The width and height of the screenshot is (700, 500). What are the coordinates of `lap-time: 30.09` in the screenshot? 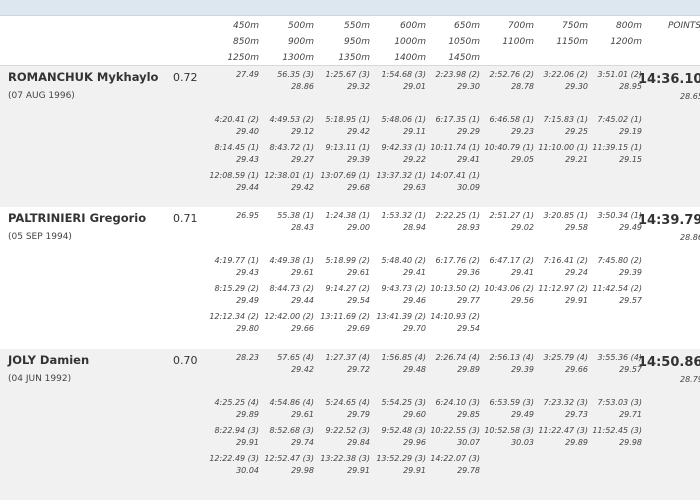 It's located at (468, 187).